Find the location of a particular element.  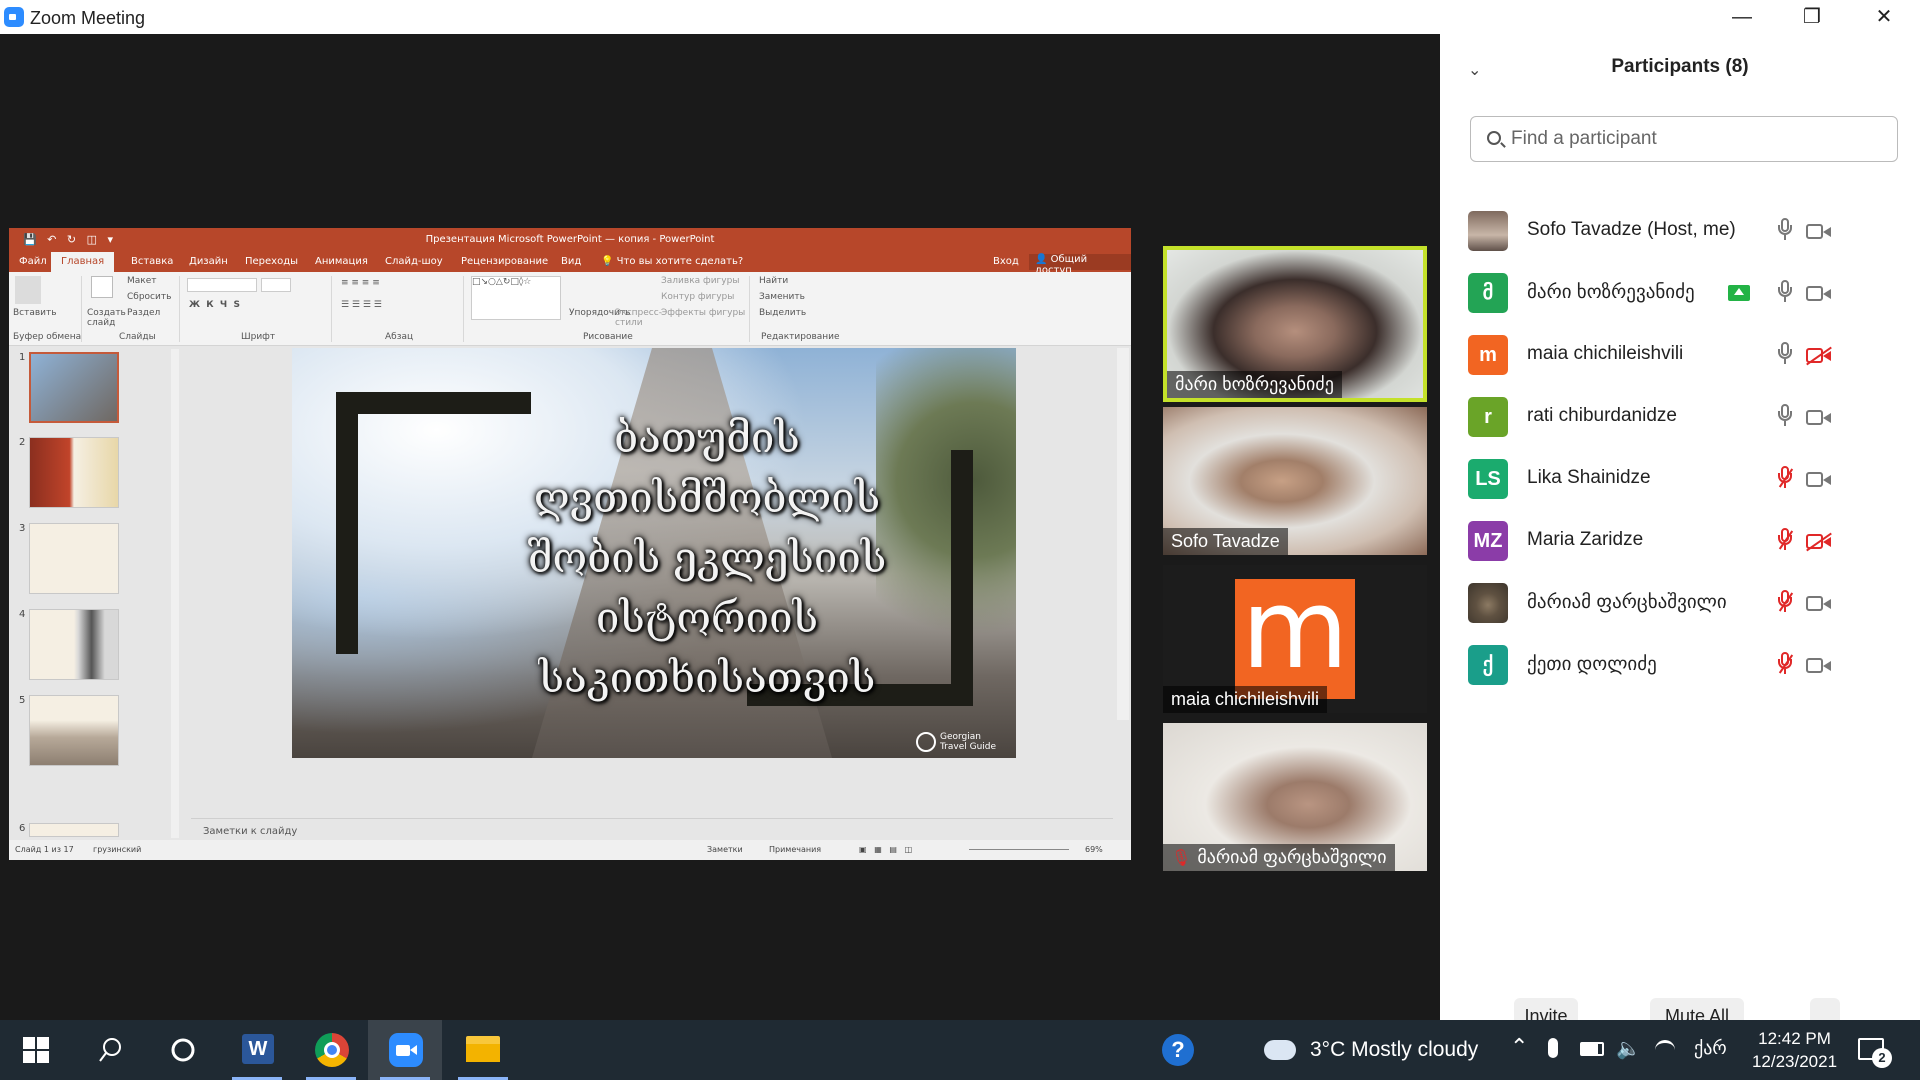

zoom-slider is located at coordinates (1019, 849).